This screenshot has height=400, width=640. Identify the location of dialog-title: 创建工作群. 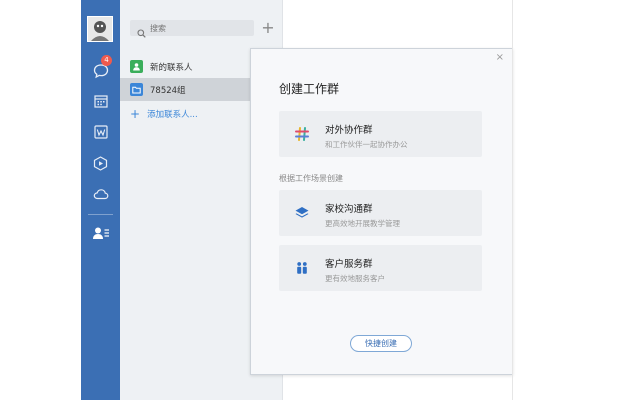
(309, 89).